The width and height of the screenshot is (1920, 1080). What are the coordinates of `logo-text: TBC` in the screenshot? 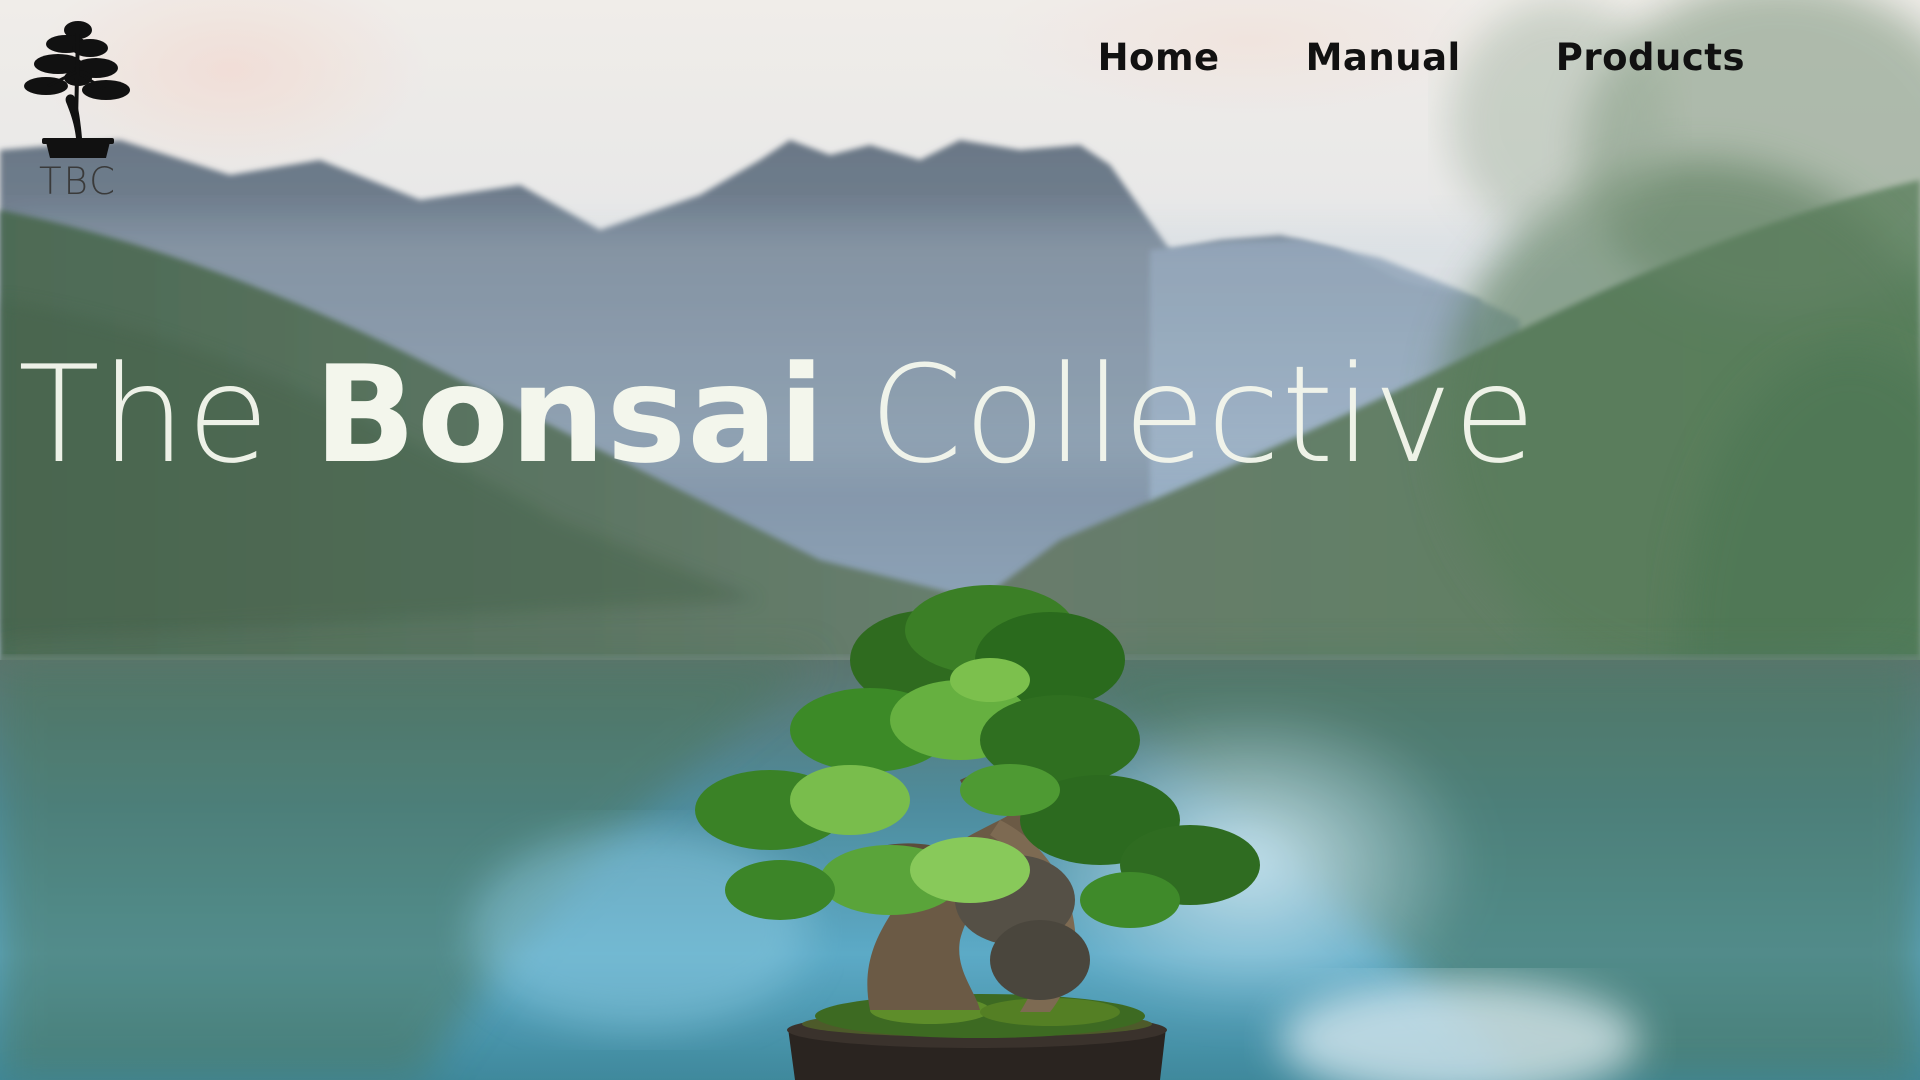 It's located at (77, 181).